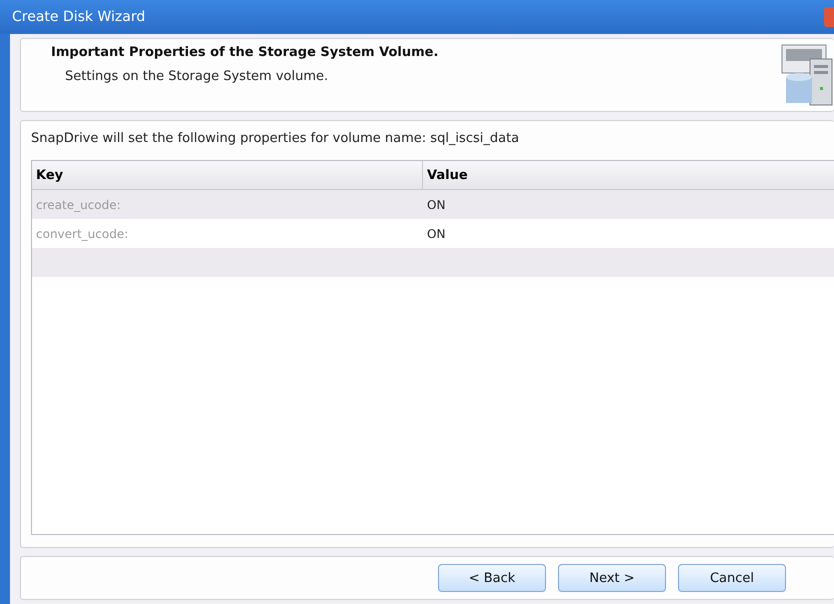 This screenshot has width=834, height=604. Describe the element at coordinates (732, 578) in the screenshot. I see `cancel-button: Cancel` at that location.